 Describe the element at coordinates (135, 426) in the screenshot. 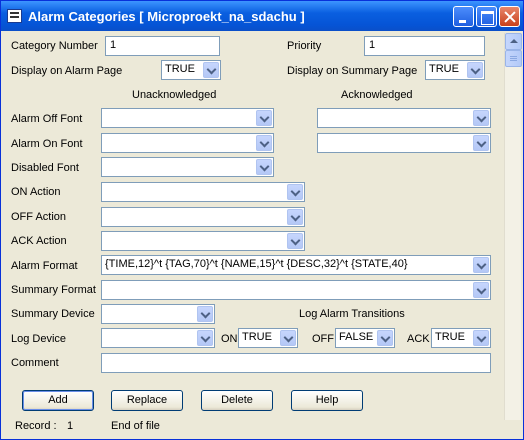

I see `status-message: End of file` at that location.